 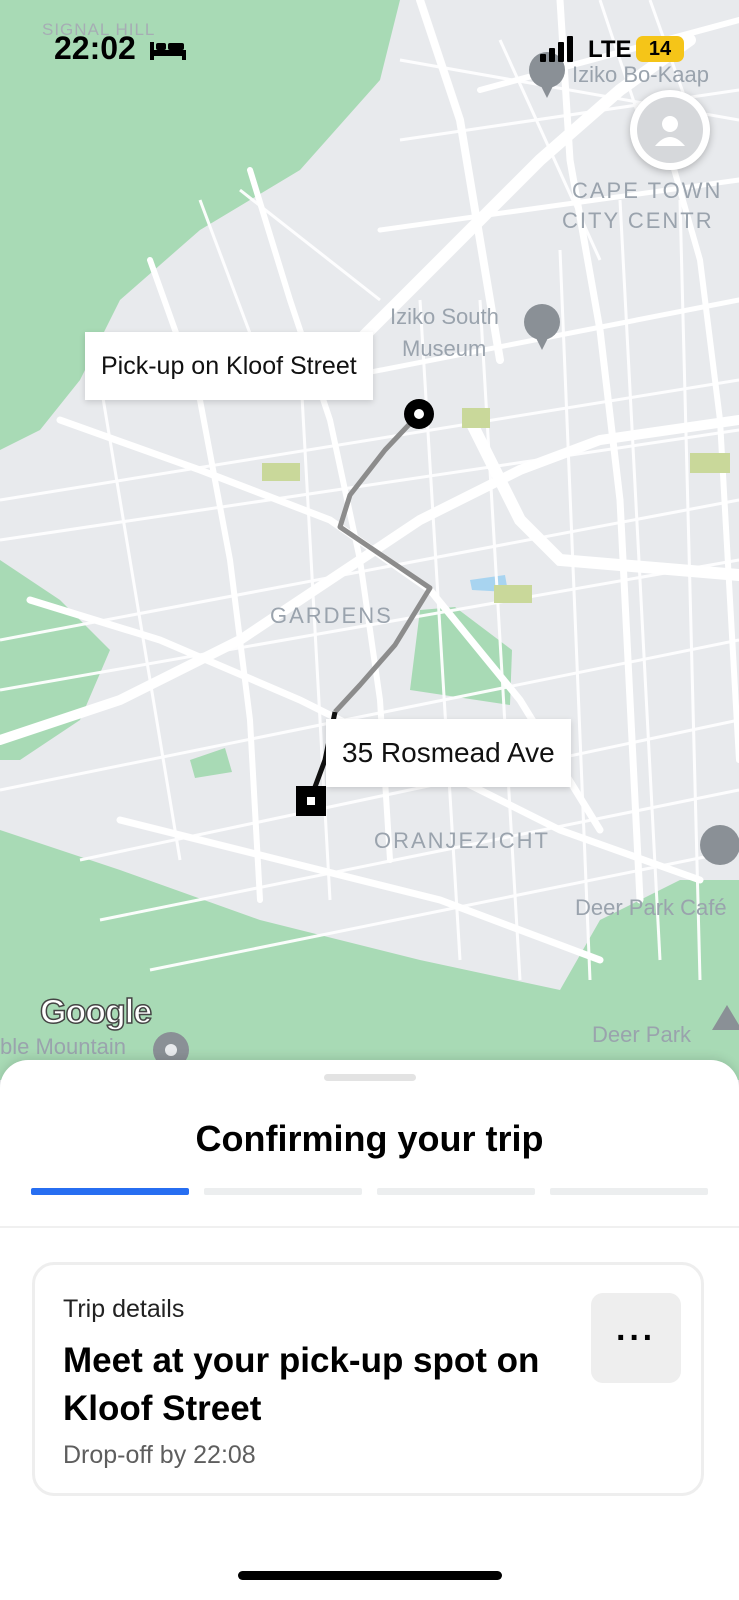 What do you see at coordinates (556, 49) in the screenshot?
I see `cellular-signal-icon` at bounding box center [556, 49].